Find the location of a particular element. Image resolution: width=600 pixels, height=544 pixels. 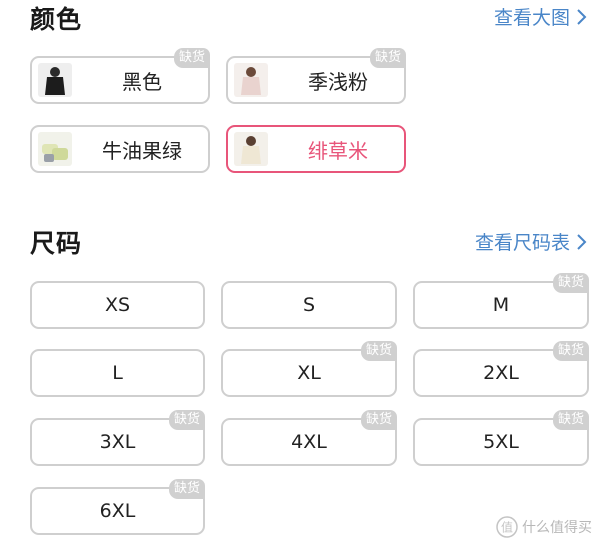

color-section-title: 颜色 is located at coordinates (56, 19).